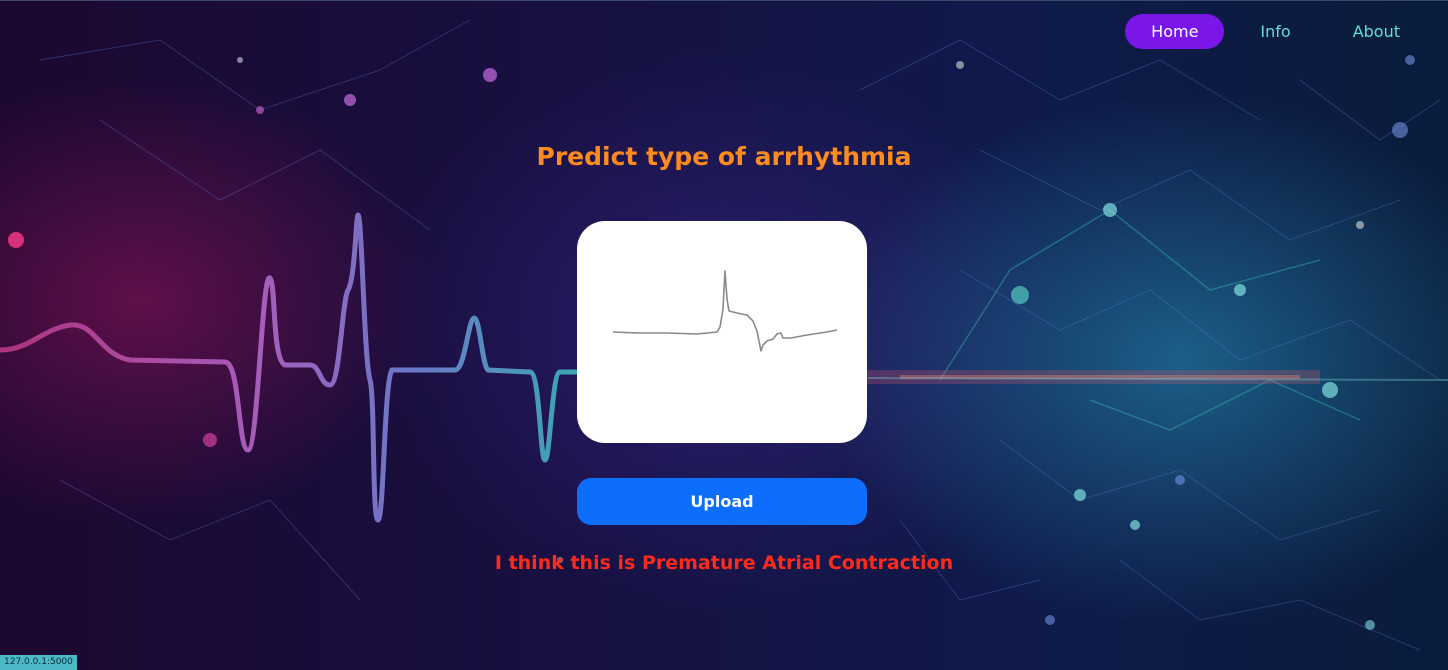 Image resolution: width=1448 pixels, height=670 pixels. Describe the element at coordinates (724, 0) in the screenshot. I see `top-border` at that location.